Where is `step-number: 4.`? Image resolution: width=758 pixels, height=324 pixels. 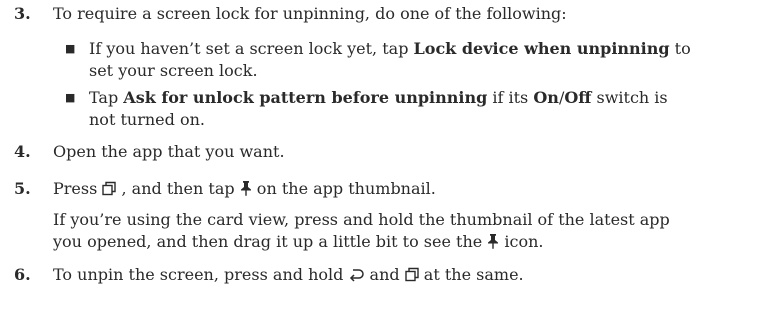
step-number: 4. is located at coordinates (22, 151).